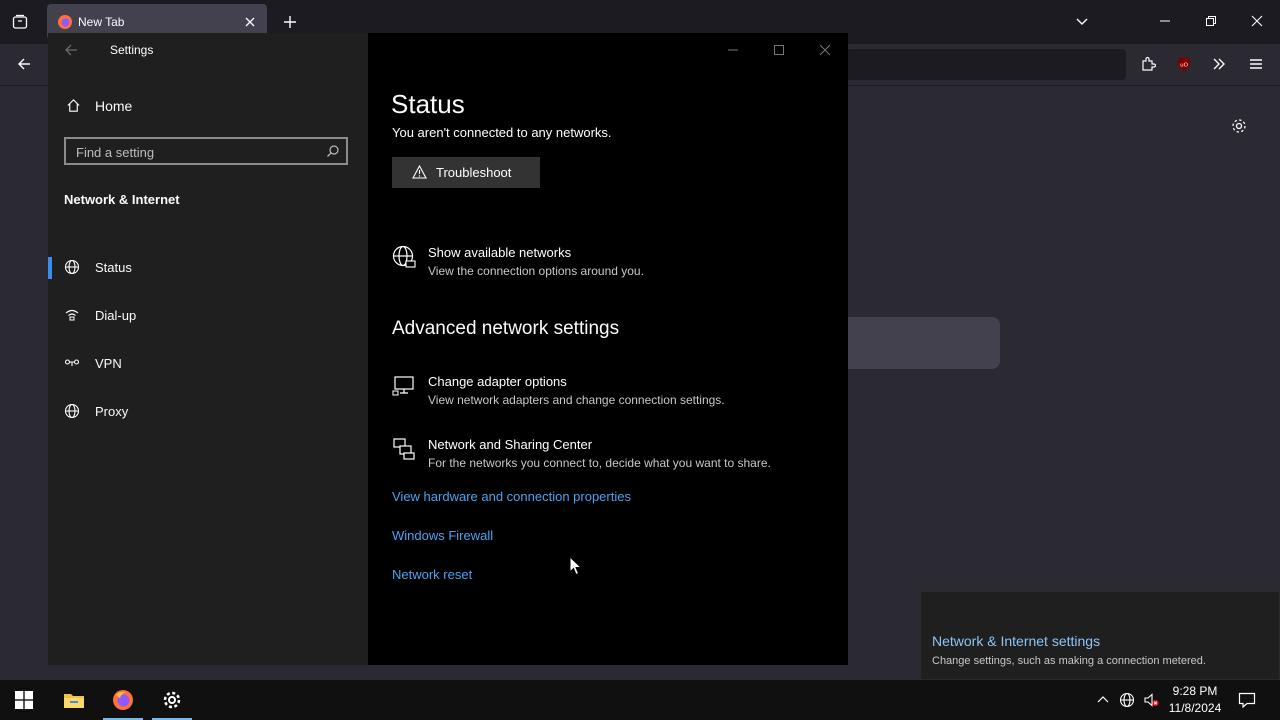  What do you see at coordinates (1257, 21) in the screenshot?
I see `close-window-icon` at bounding box center [1257, 21].